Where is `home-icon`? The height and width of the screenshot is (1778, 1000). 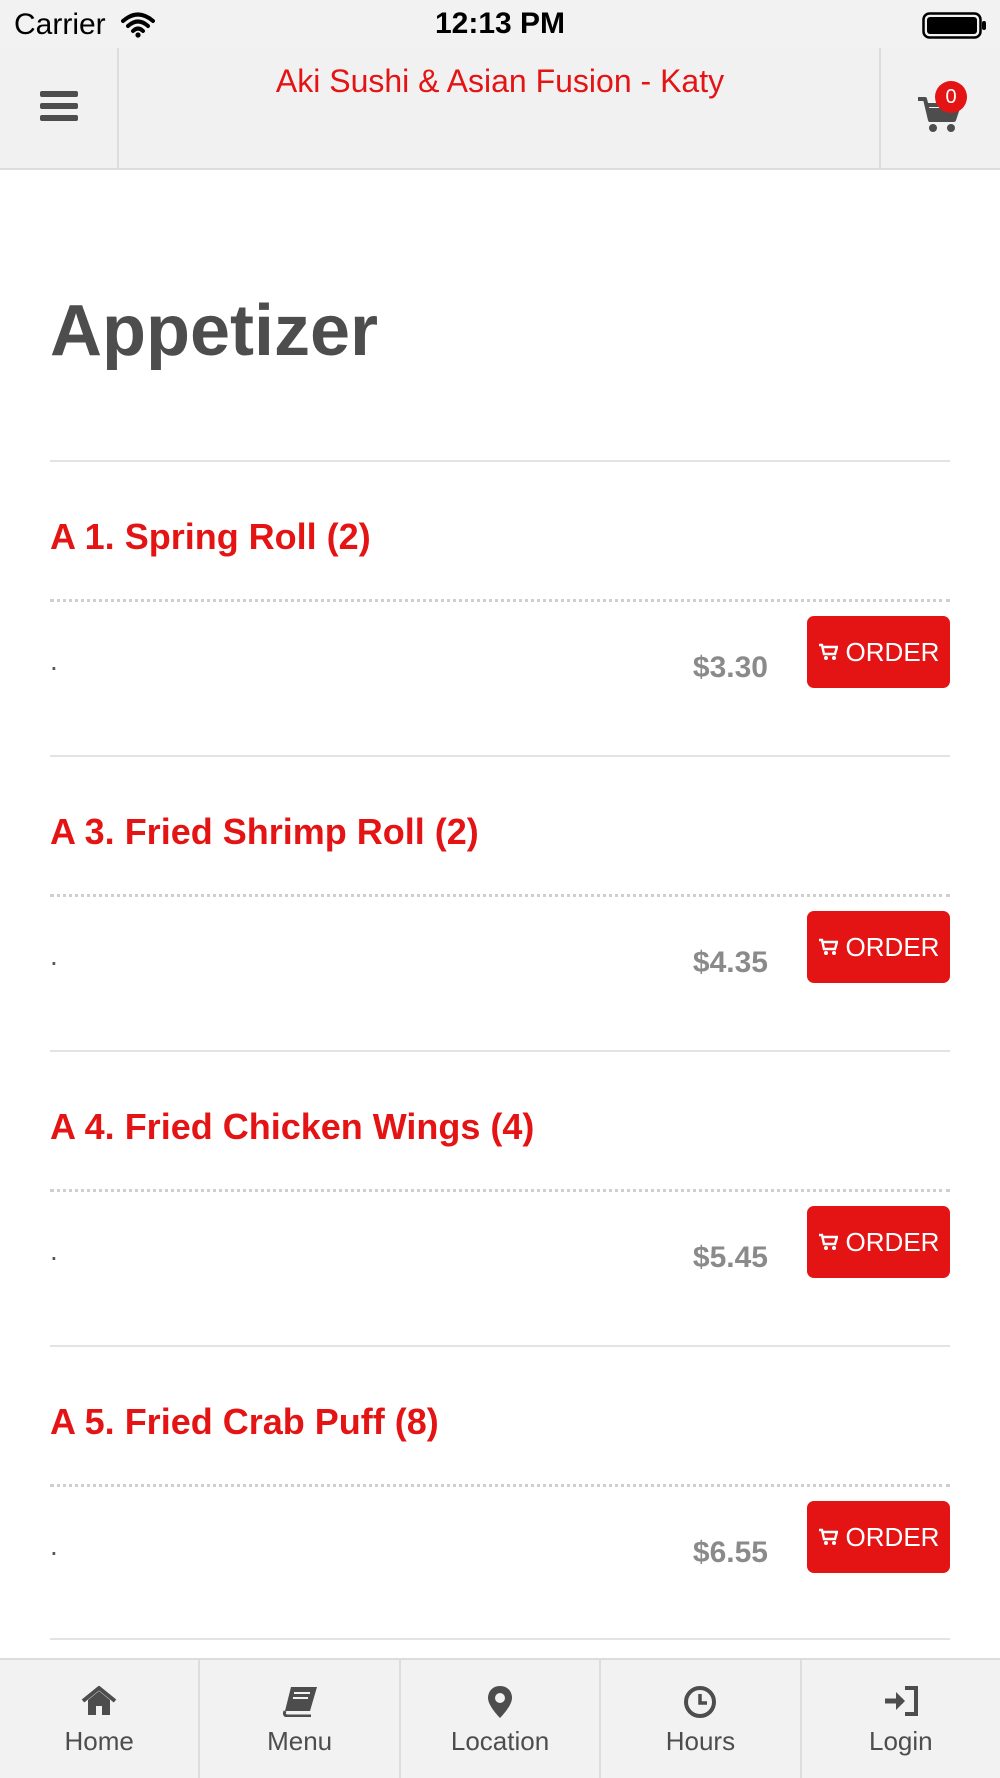
home-icon is located at coordinates (99, 1701).